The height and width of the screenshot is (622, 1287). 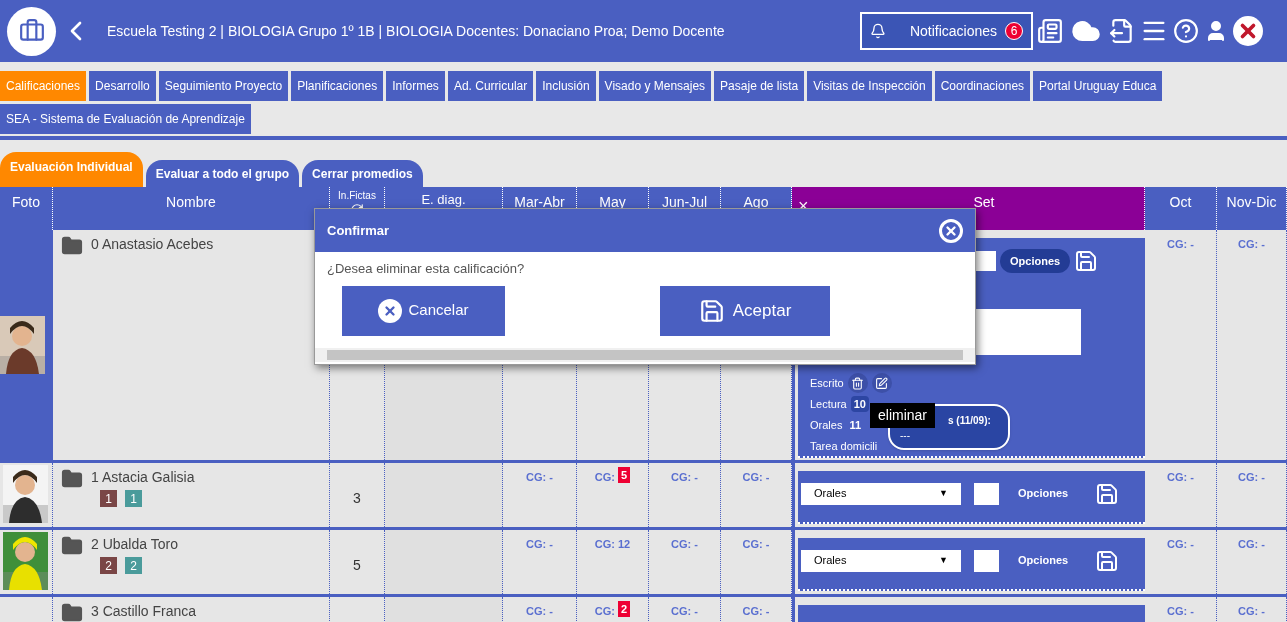 I want to click on grade-type: Lectura, so click(x=828, y=404).